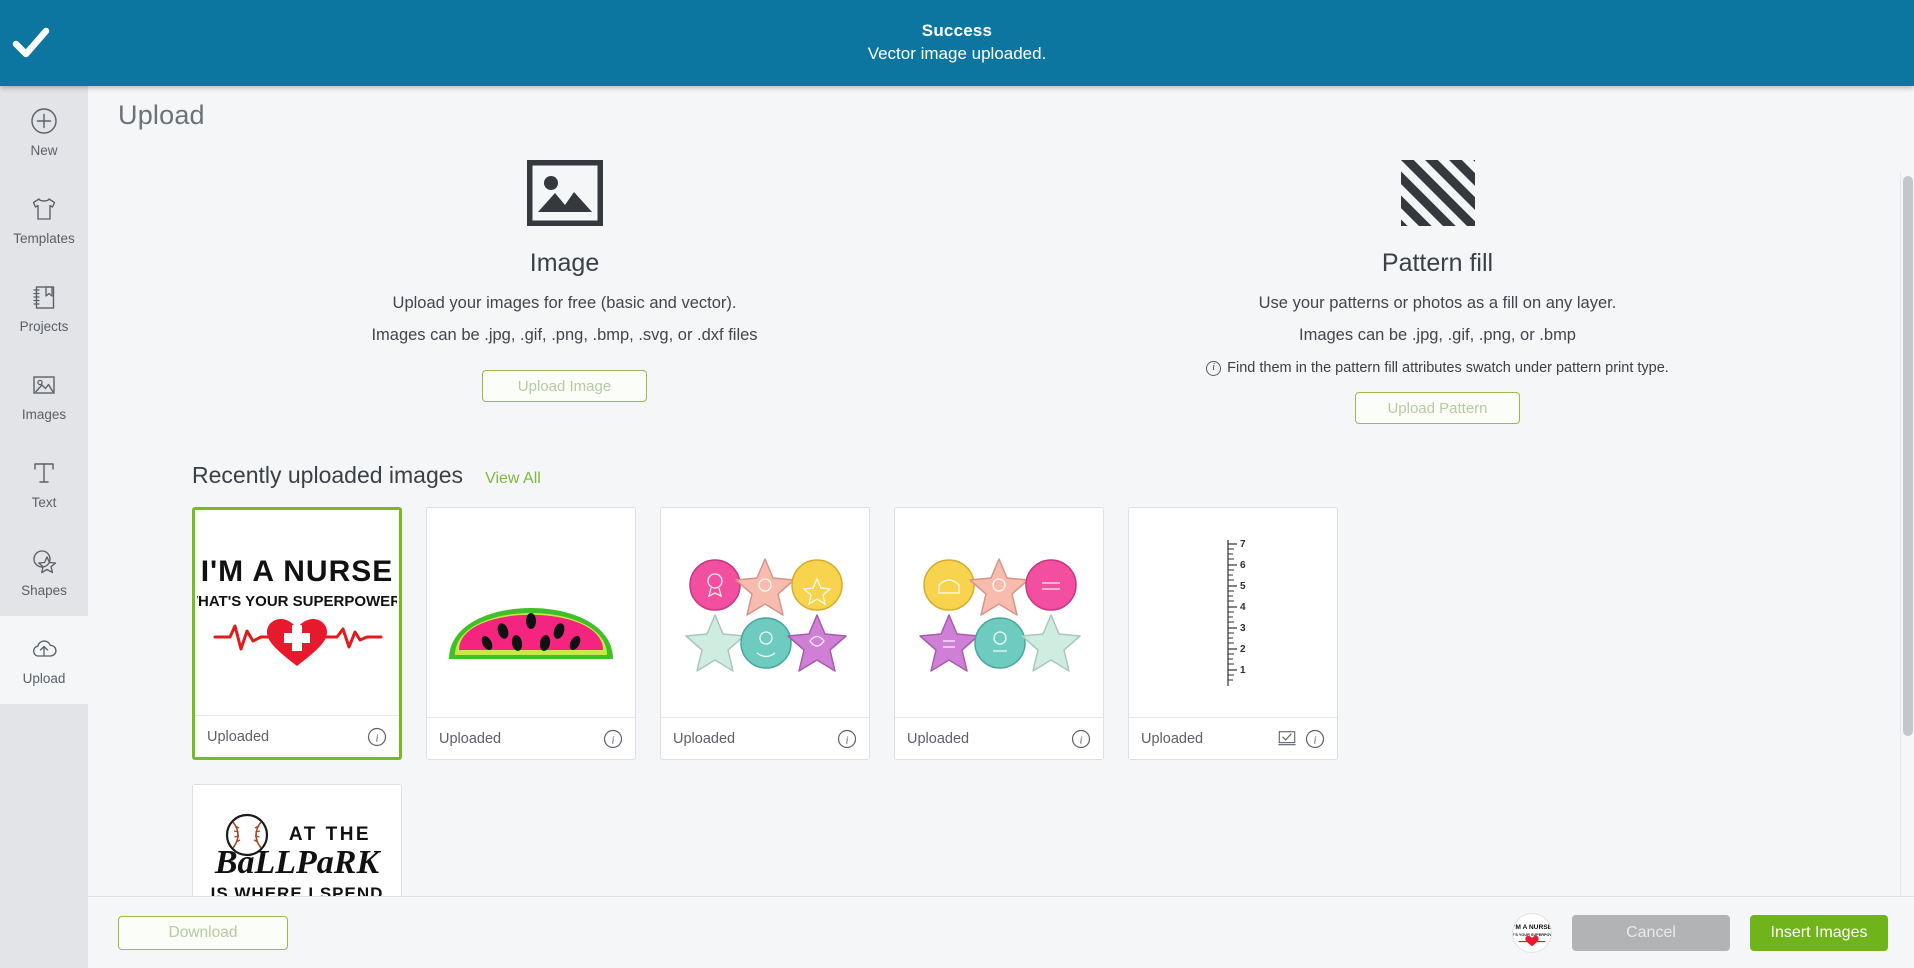 The width and height of the screenshot is (1914, 968). I want to click on notebook-icon, so click(44, 297).